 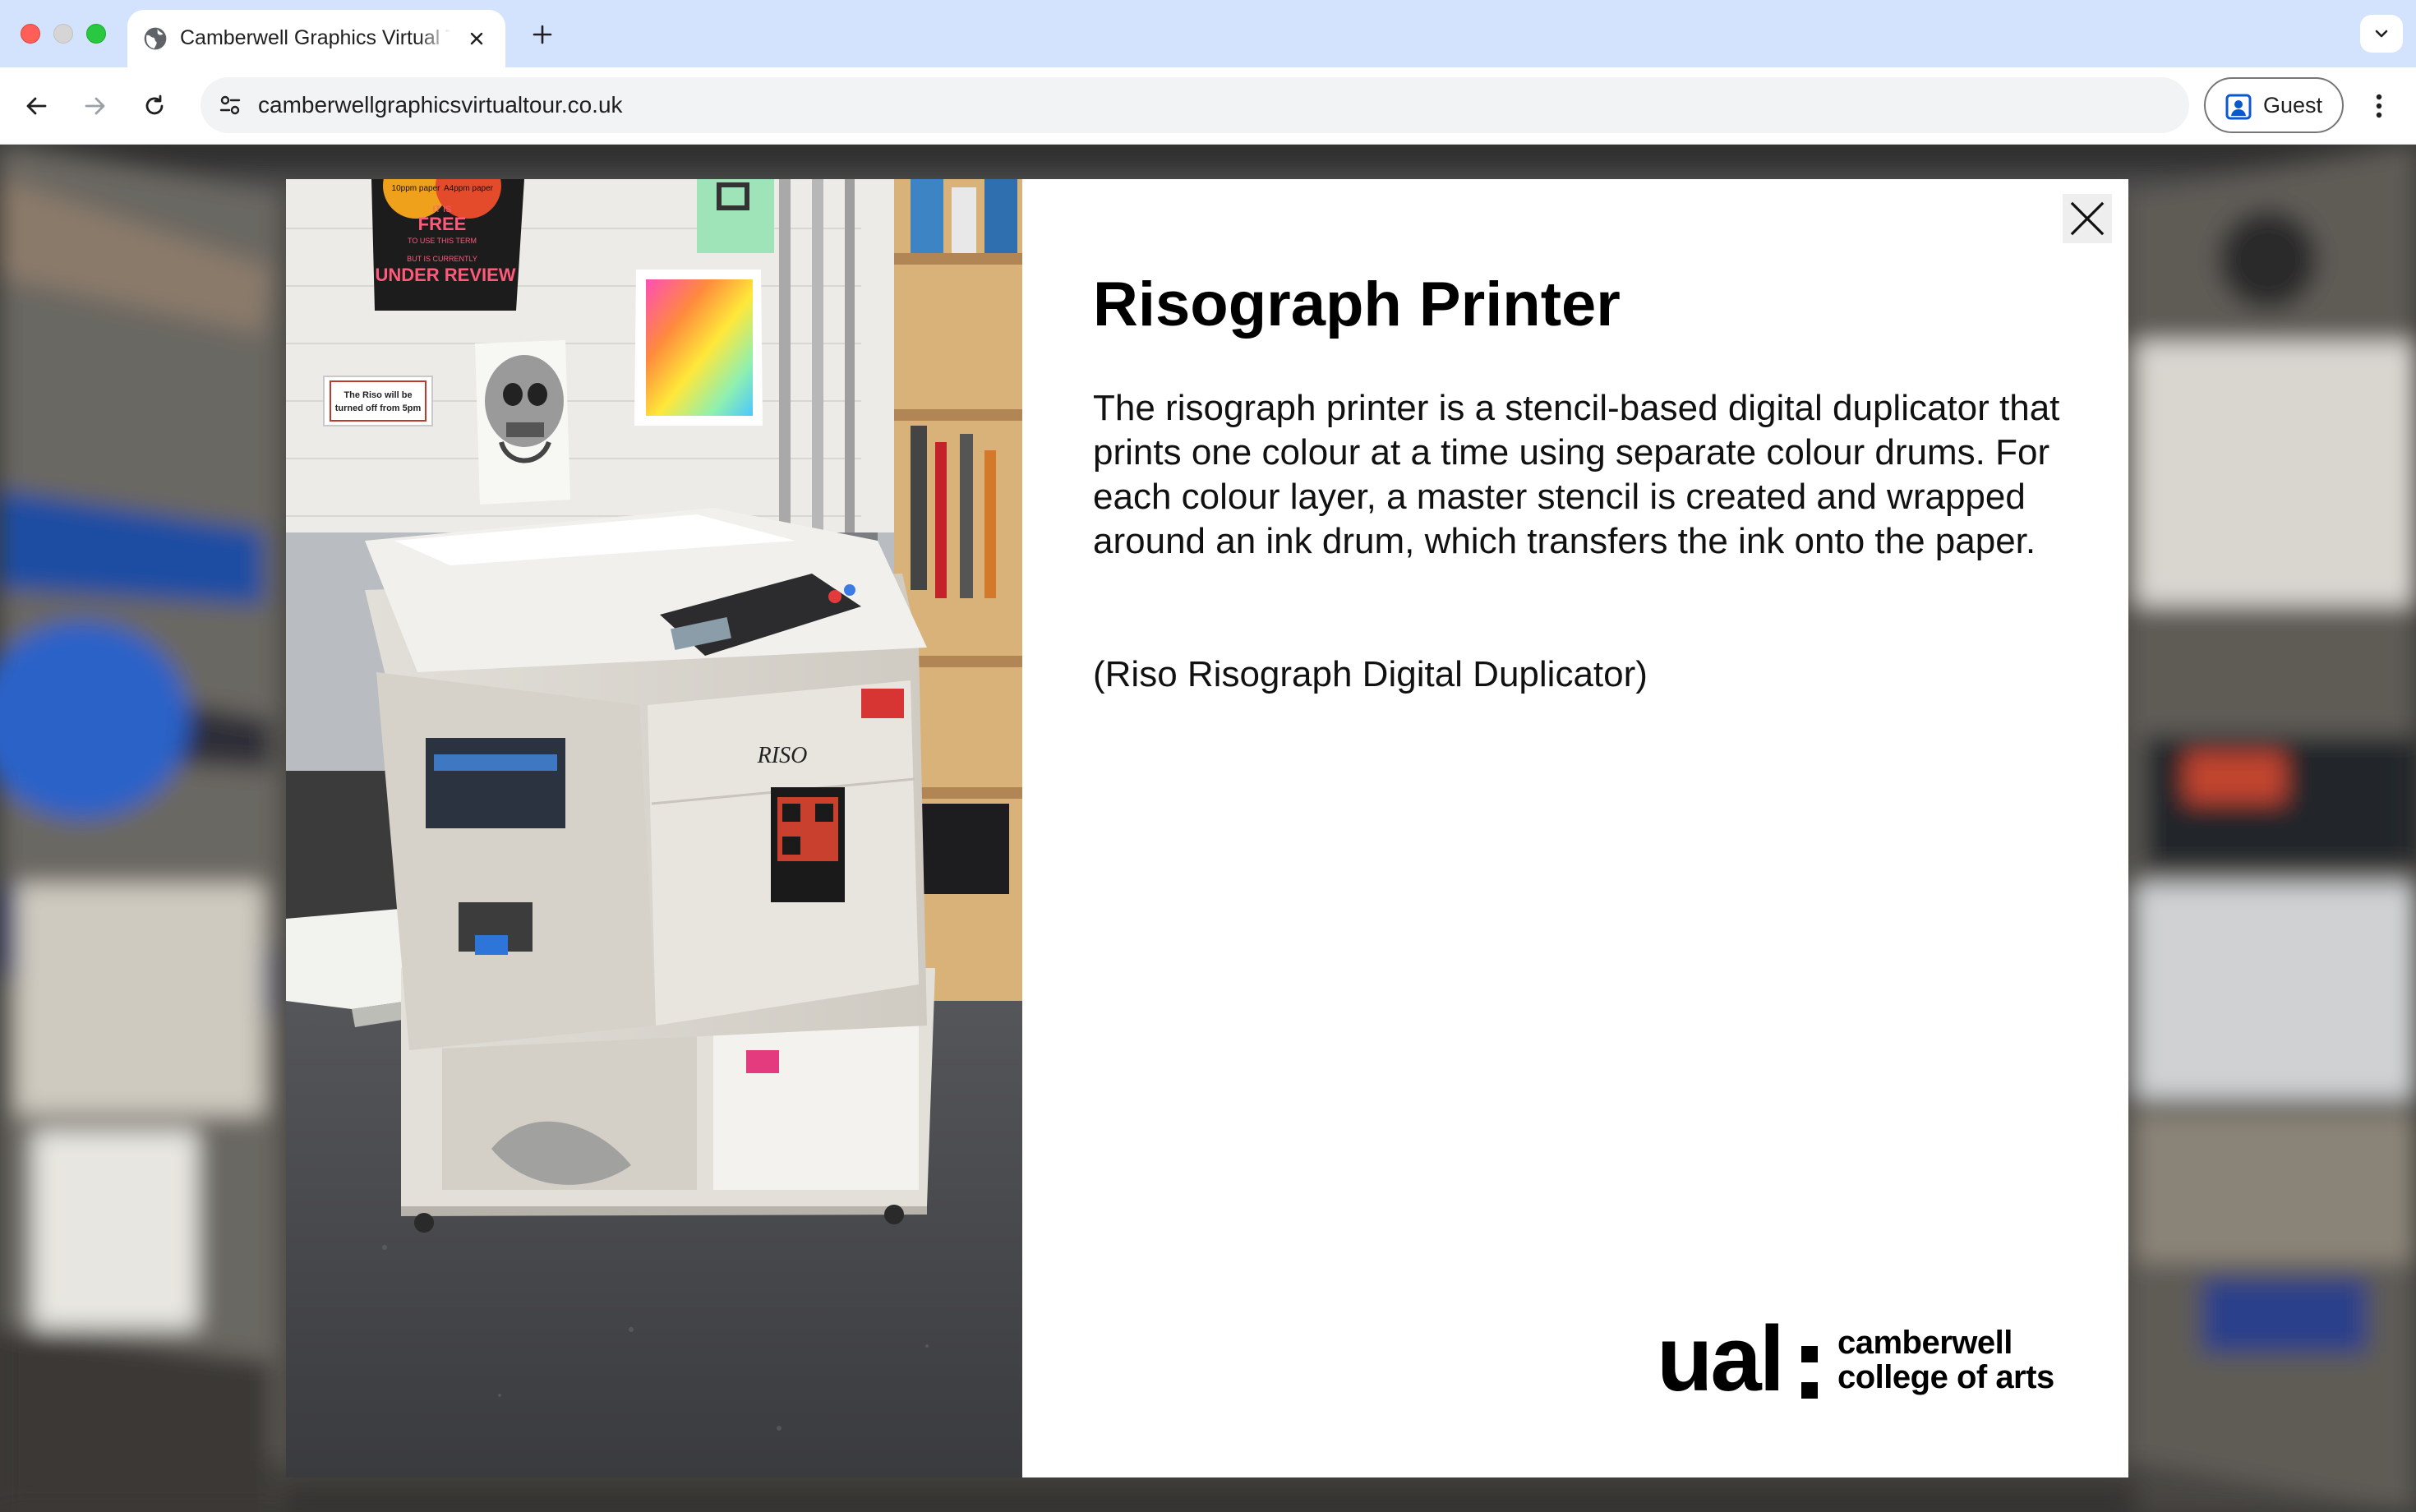 What do you see at coordinates (1925, 1343) in the screenshot?
I see `logo-line-1: camberwell` at bounding box center [1925, 1343].